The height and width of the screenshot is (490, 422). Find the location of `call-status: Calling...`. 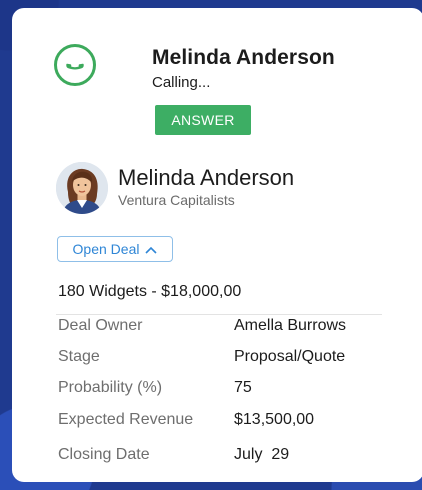

call-status: Calling... is located at coordinates (181, 82).